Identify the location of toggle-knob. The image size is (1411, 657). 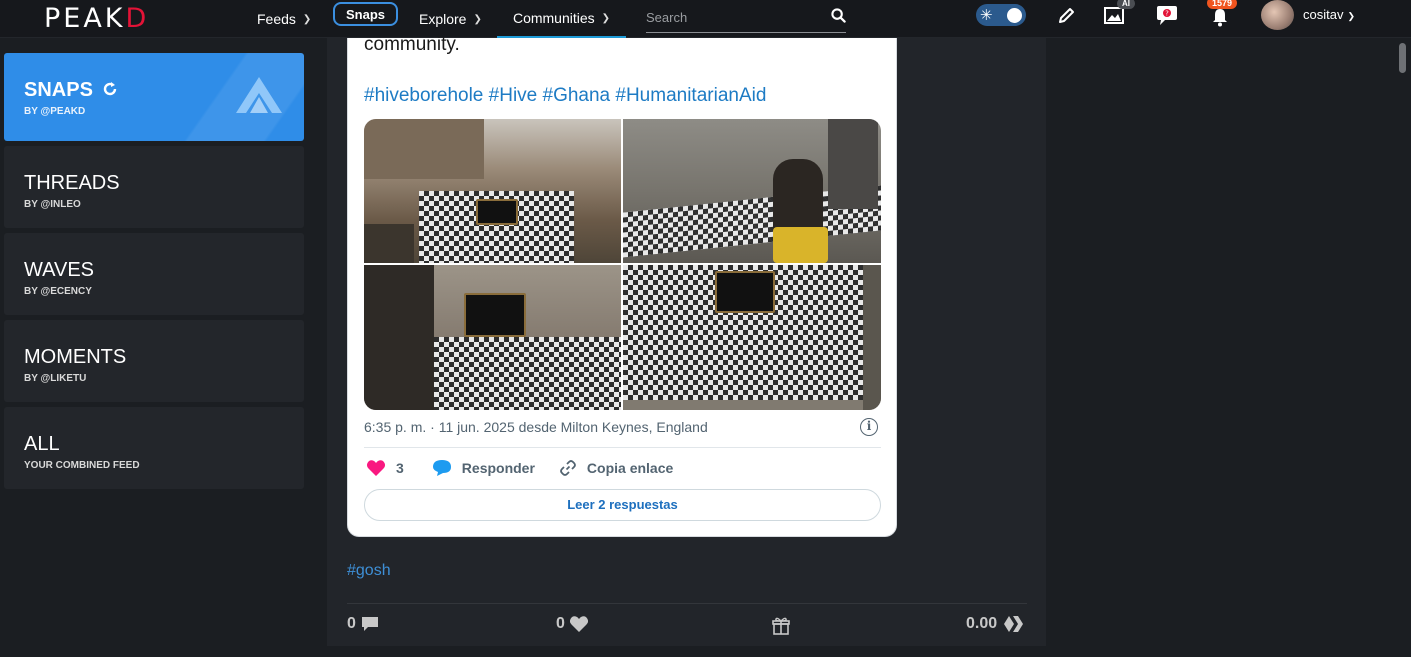
(1014, 15).